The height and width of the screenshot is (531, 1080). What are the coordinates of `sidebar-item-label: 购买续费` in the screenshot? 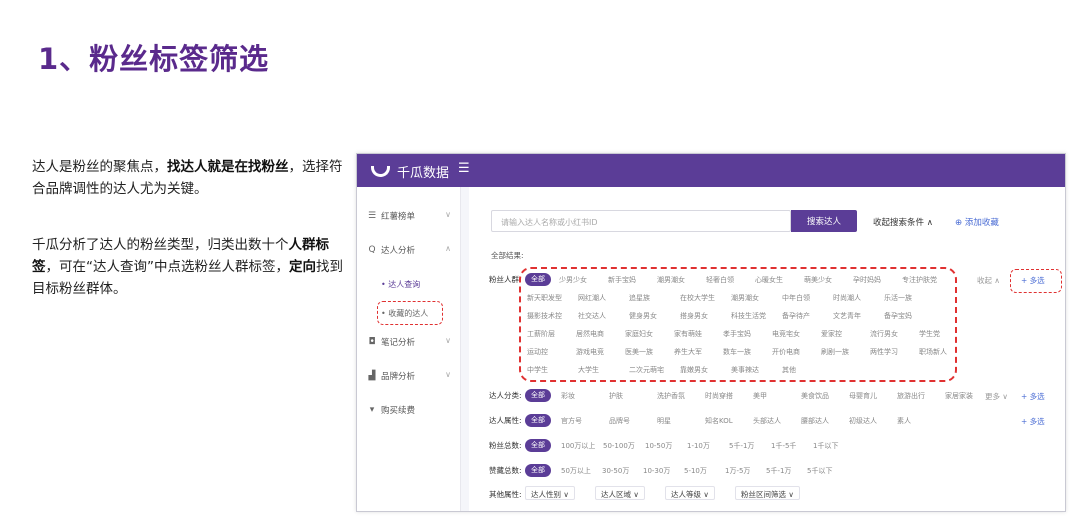 It's located at (398, 411).